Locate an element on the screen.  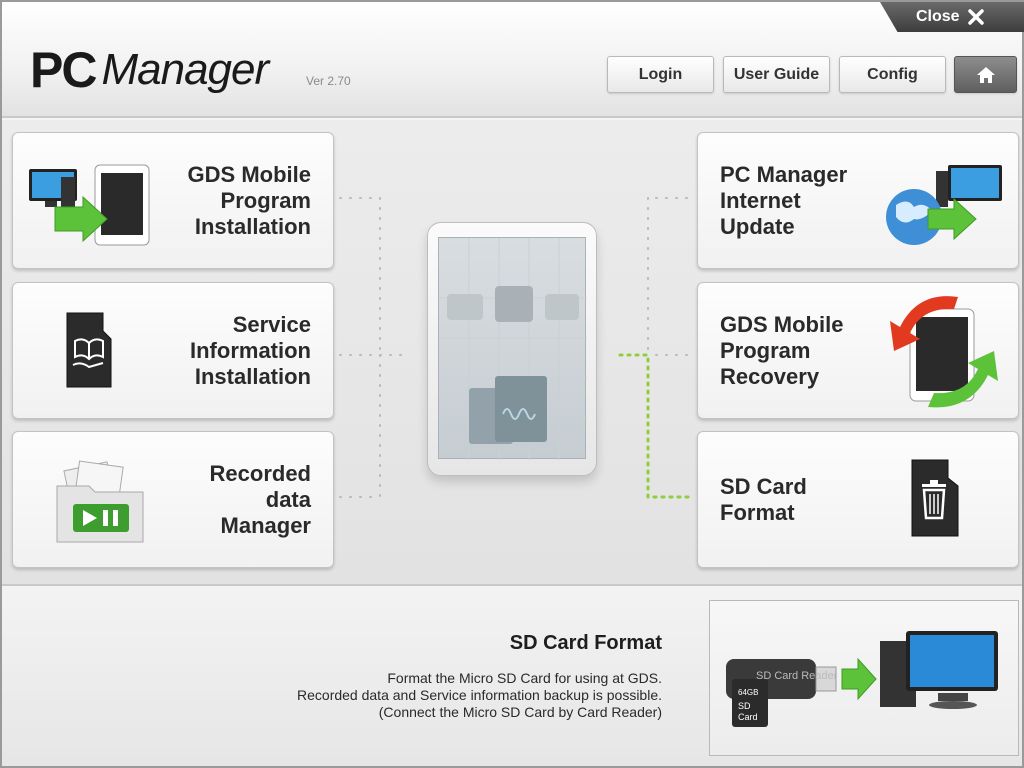
center-tablet-graphic is located at coordinates (512, 349).